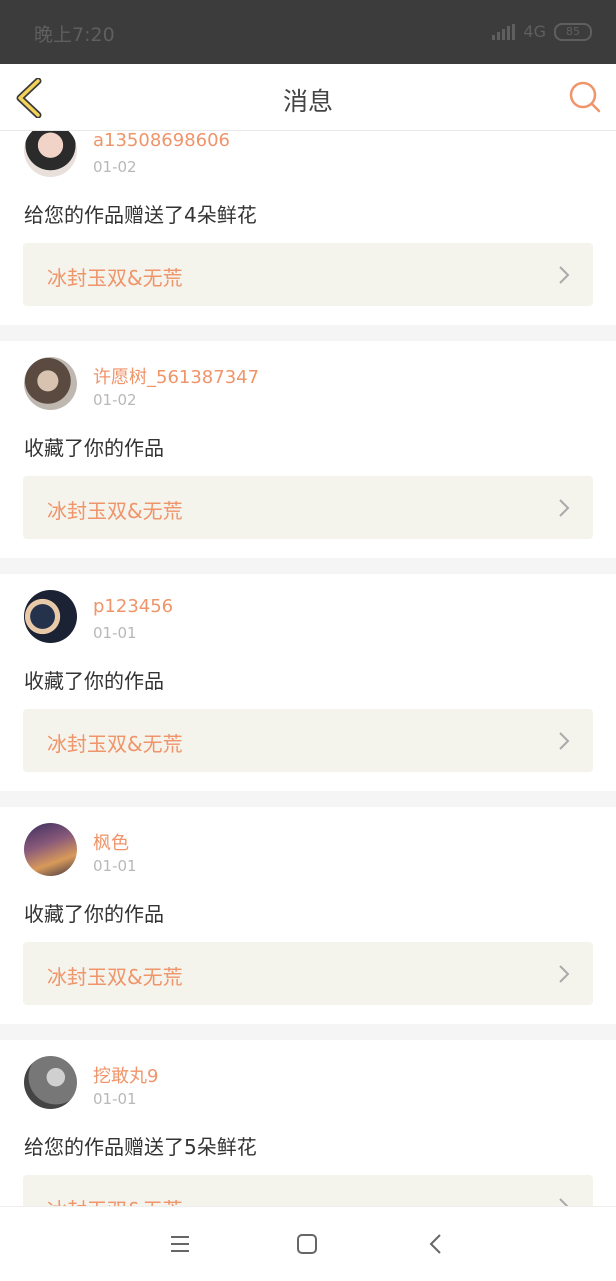 The height and width of the screenshot is (1281, 616). What do you see at coordinates (133, 606) in the screenshot?
I see `username-link: p123456` at bounding box center [133, 606].